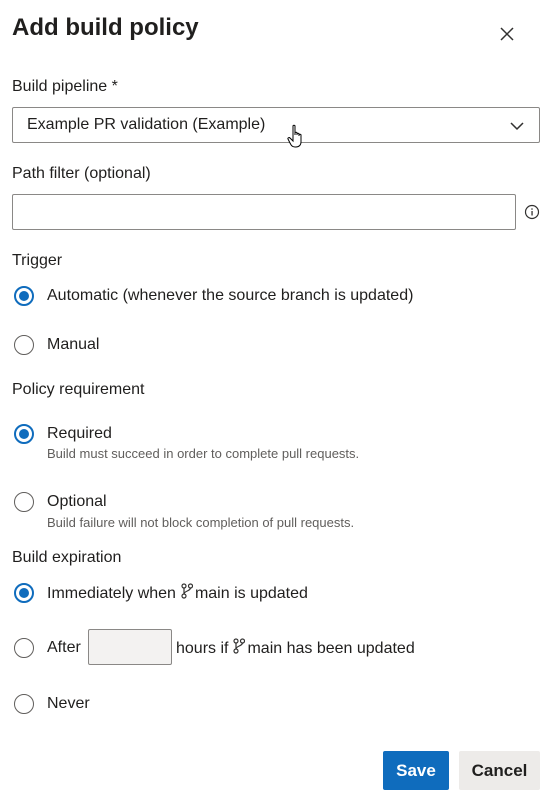  Describe the element at coordinates (517, 126) in the screenshot. I see `chevron-down-icon` at that location.